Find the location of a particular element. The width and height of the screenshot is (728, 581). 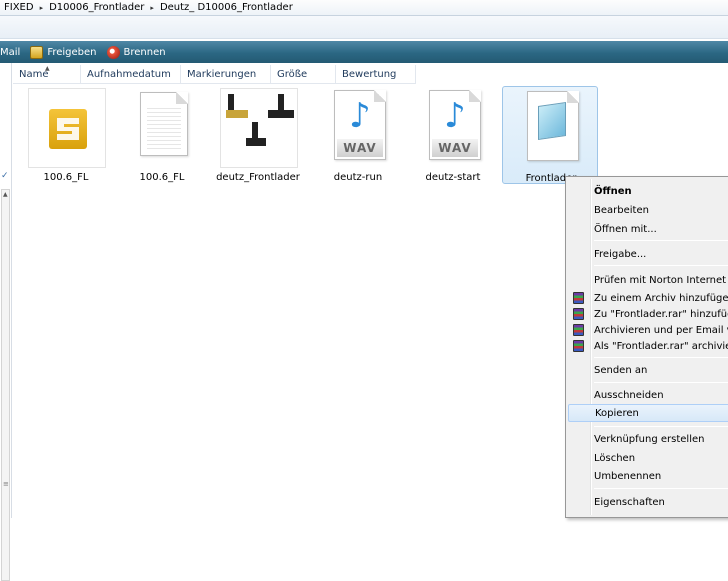

column-label: Markierungen is located at coordinates (222, 74).